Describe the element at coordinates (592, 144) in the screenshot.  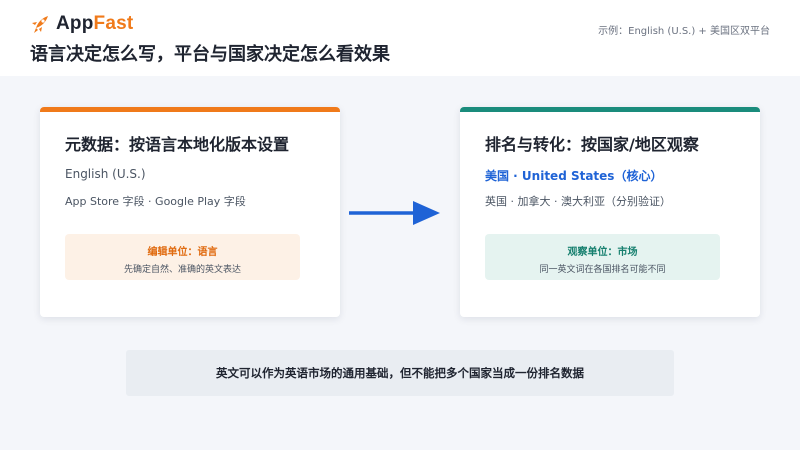
I see `card-title: 排名与转化：按国家/地区观察` at that location.